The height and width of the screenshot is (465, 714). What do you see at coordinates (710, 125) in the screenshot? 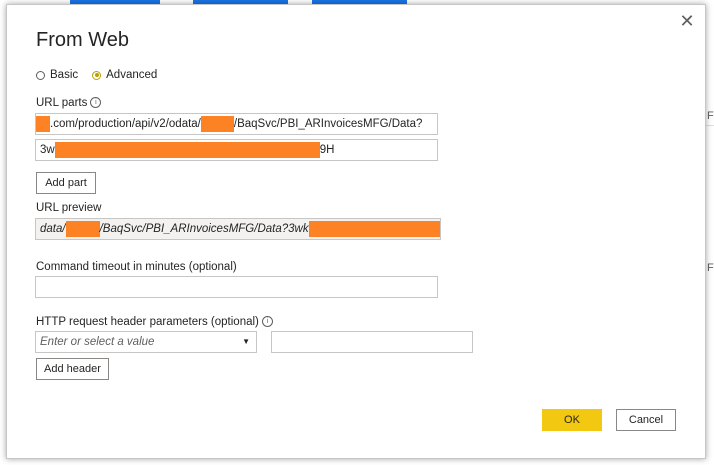
I see `background-divider` at bounding box center [710, 125].